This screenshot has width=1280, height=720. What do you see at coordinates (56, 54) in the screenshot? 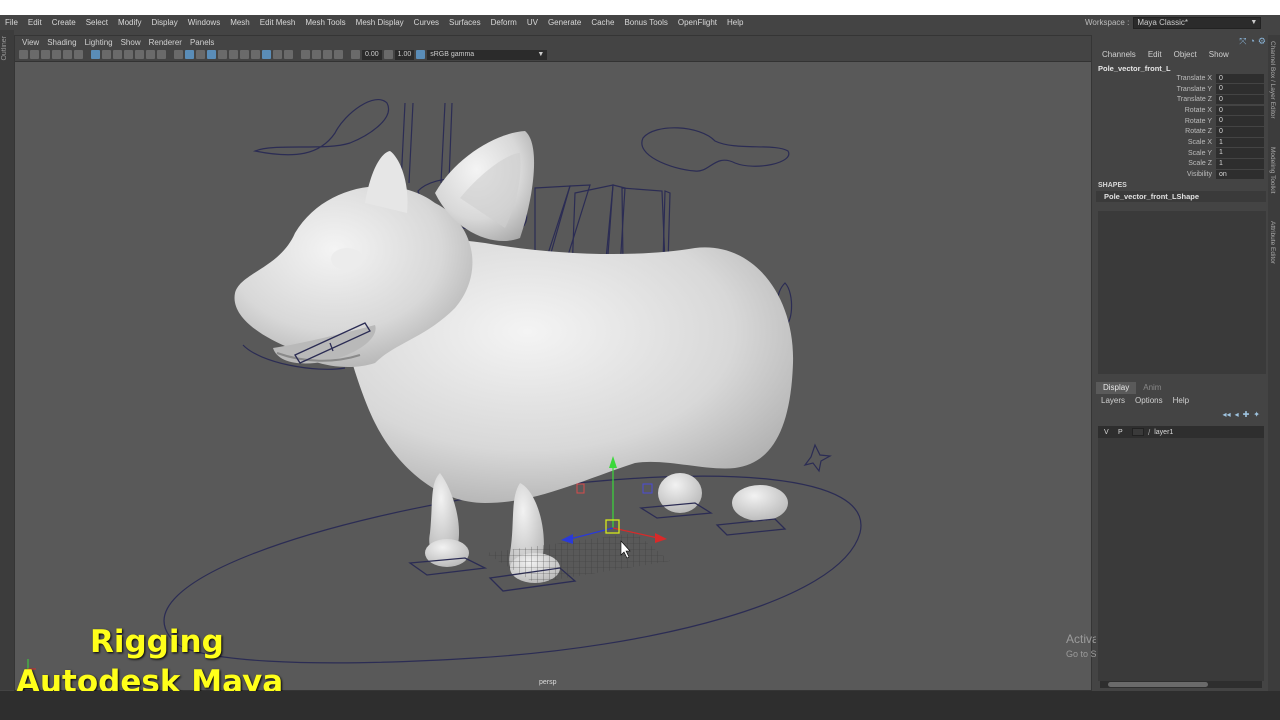
I see `image-plane-icon` at bounding box center [56, 54].